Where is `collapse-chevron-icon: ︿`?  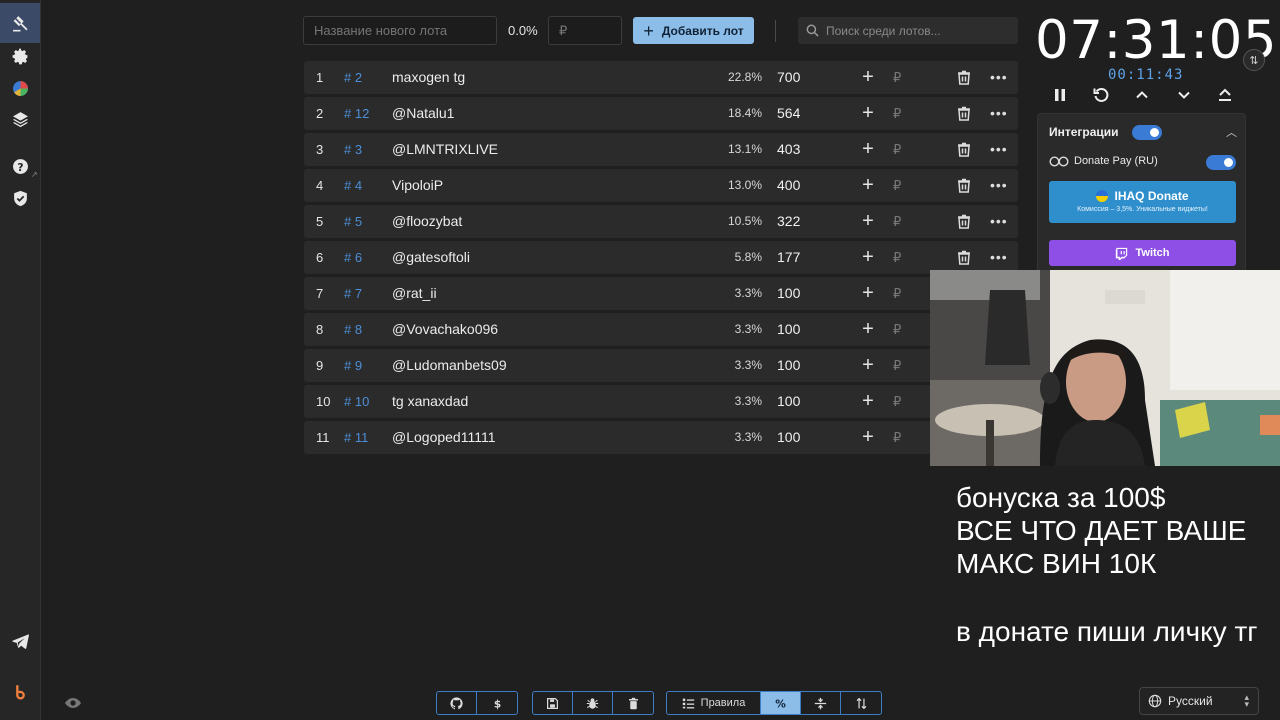
collapse-chevron-icon: ︿ is located at coordinates (1231, 132).